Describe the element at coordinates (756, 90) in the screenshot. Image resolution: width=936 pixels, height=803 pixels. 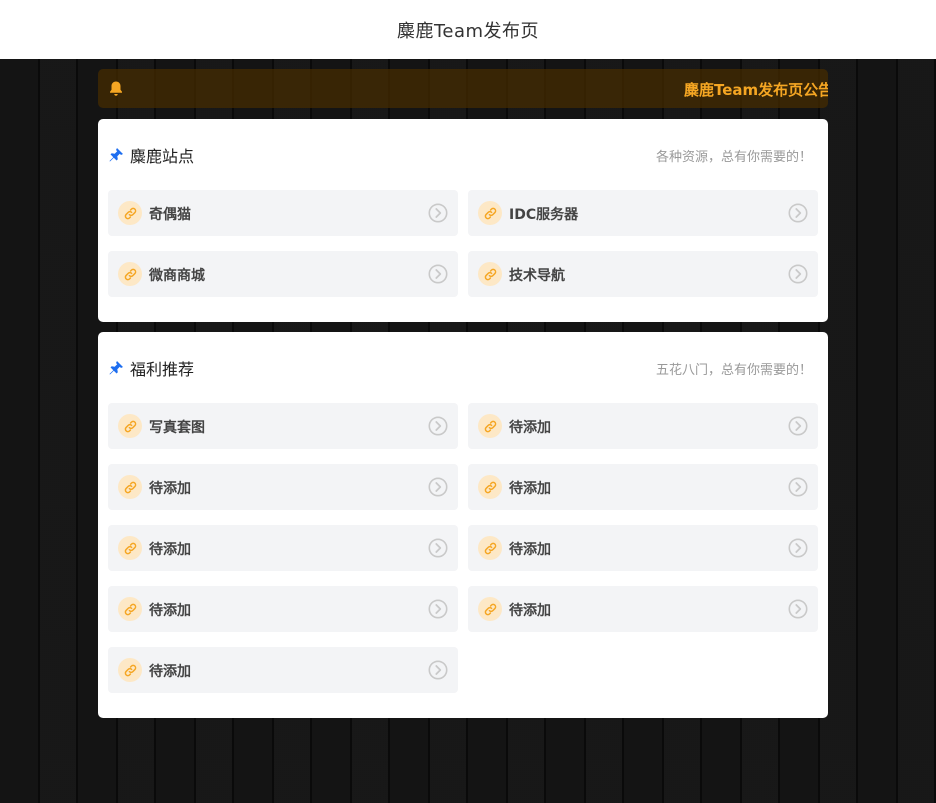
I see `notice-text: 麋鹿Team发布页公告` at that location.